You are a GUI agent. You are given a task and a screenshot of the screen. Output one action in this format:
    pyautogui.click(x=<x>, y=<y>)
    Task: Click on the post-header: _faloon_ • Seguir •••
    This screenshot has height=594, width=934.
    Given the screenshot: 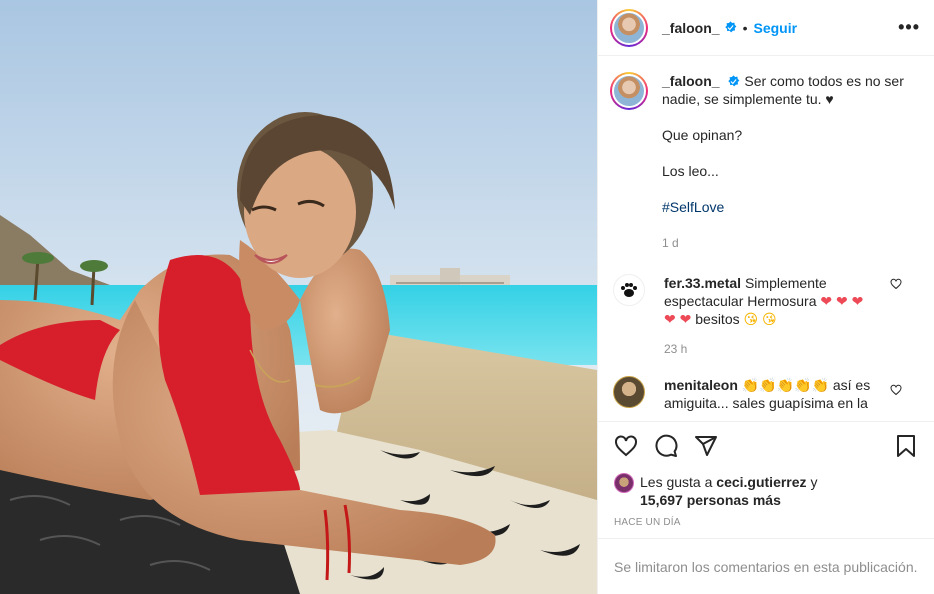 What is the action you would take?
    pyautogui.click(x=766, y=28)
    